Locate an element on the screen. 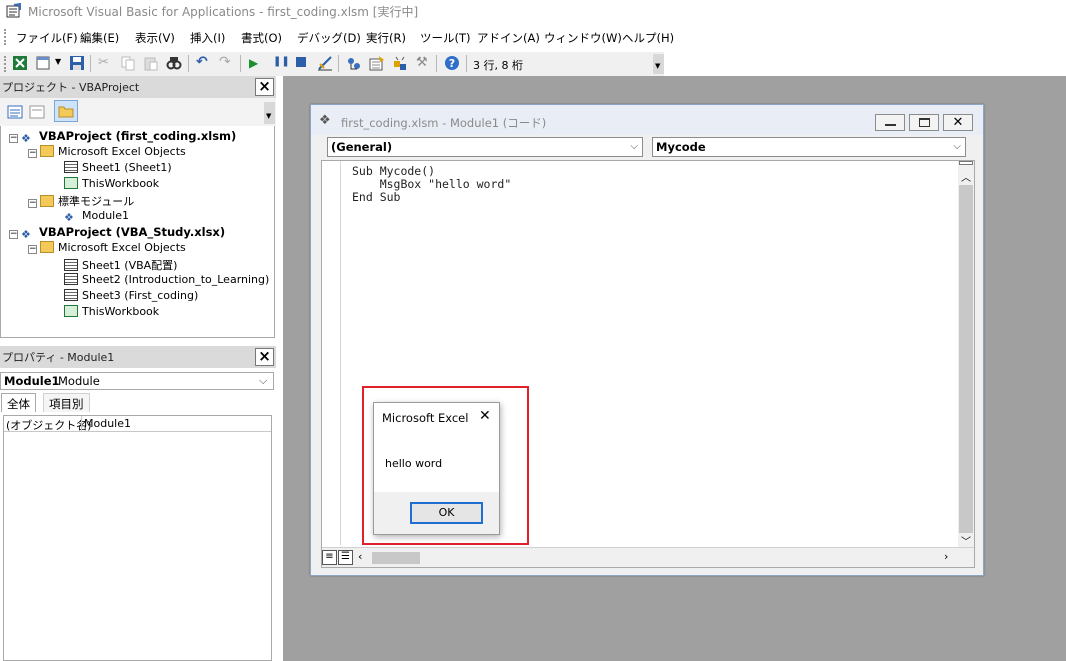 Image resolution: width=1066 pixels, height=661 pixels. close-project-explorer-button: × is located at coordinates (264, 87).